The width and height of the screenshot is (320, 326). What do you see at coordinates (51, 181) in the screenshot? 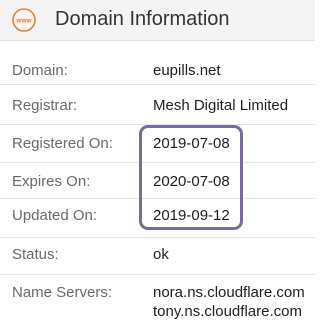
I see `expires-on-label: Expires On:` at bounding box center [51, 181].